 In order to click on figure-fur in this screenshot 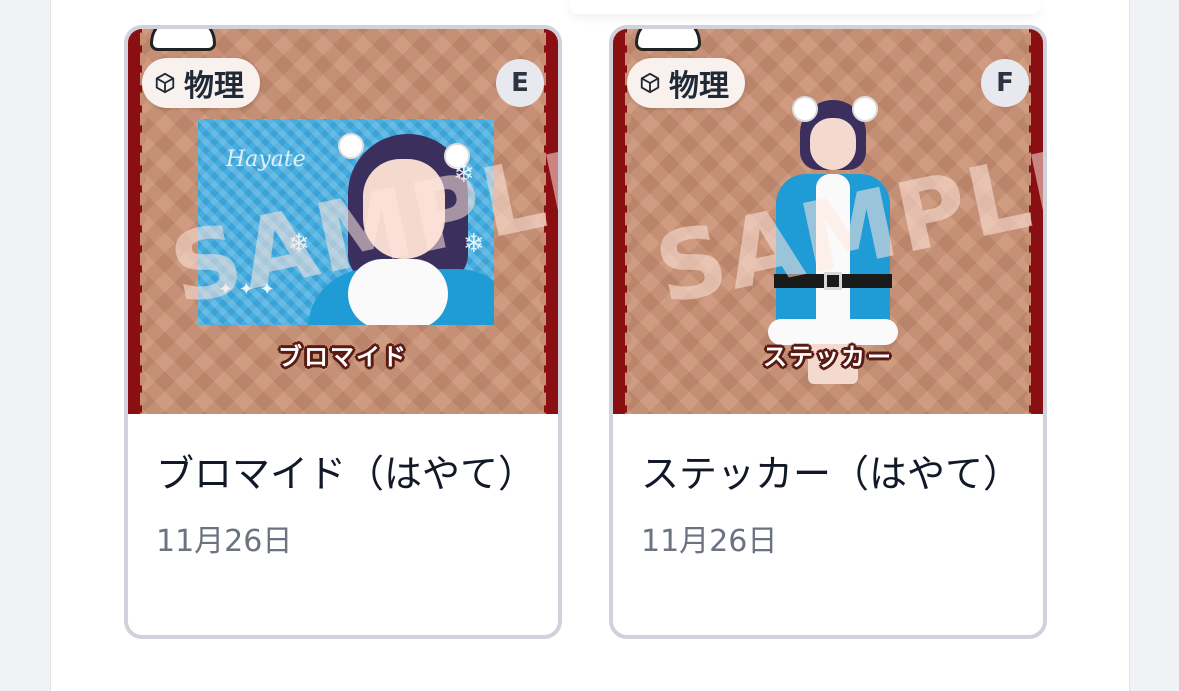, I will do `click(833, 254)`.